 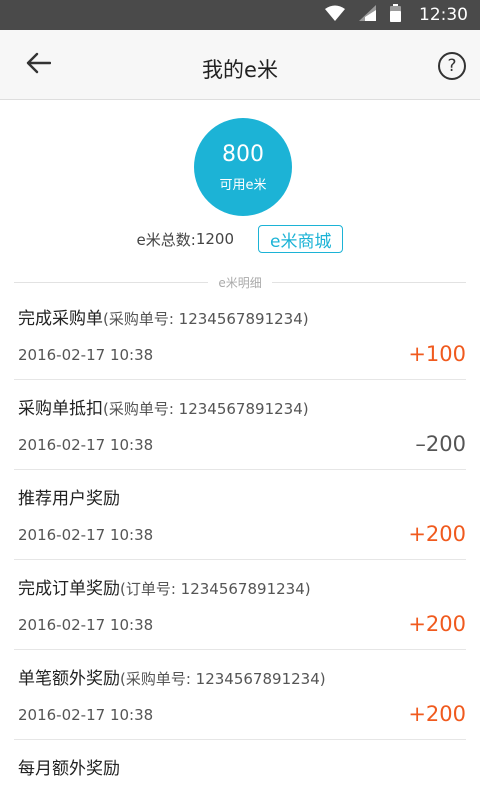 I want to click on available-balance-label: 可用e米, so click(x=243, y=185).